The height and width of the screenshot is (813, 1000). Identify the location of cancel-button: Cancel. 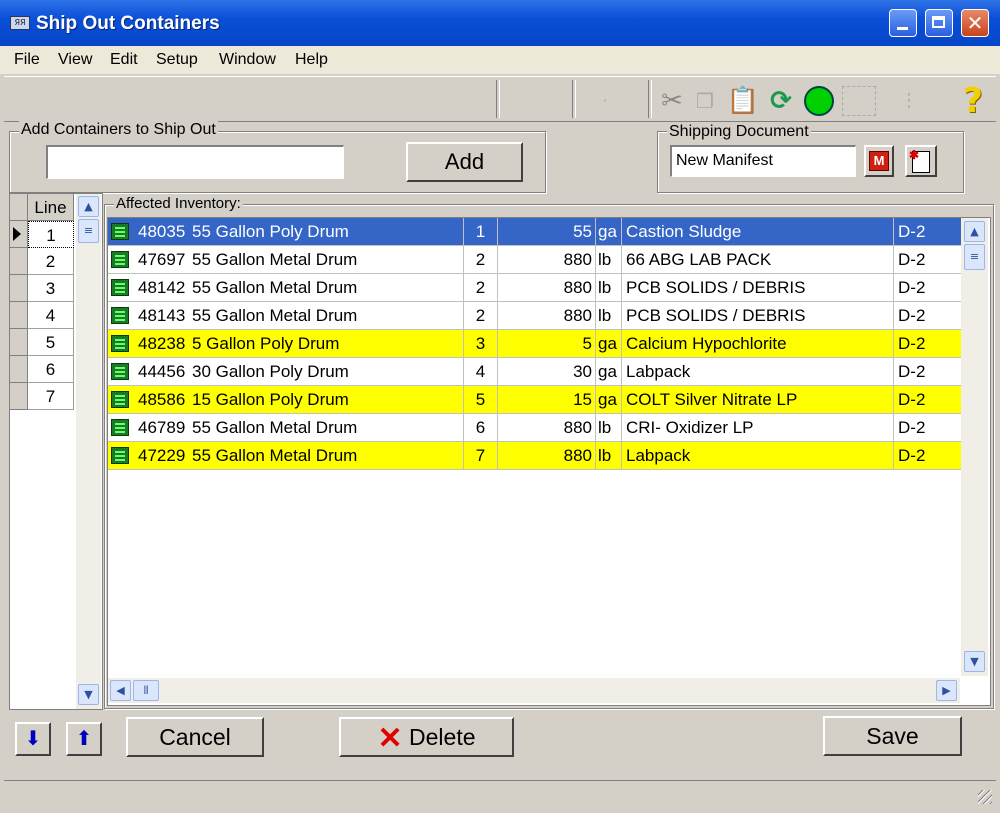
(195, 737).